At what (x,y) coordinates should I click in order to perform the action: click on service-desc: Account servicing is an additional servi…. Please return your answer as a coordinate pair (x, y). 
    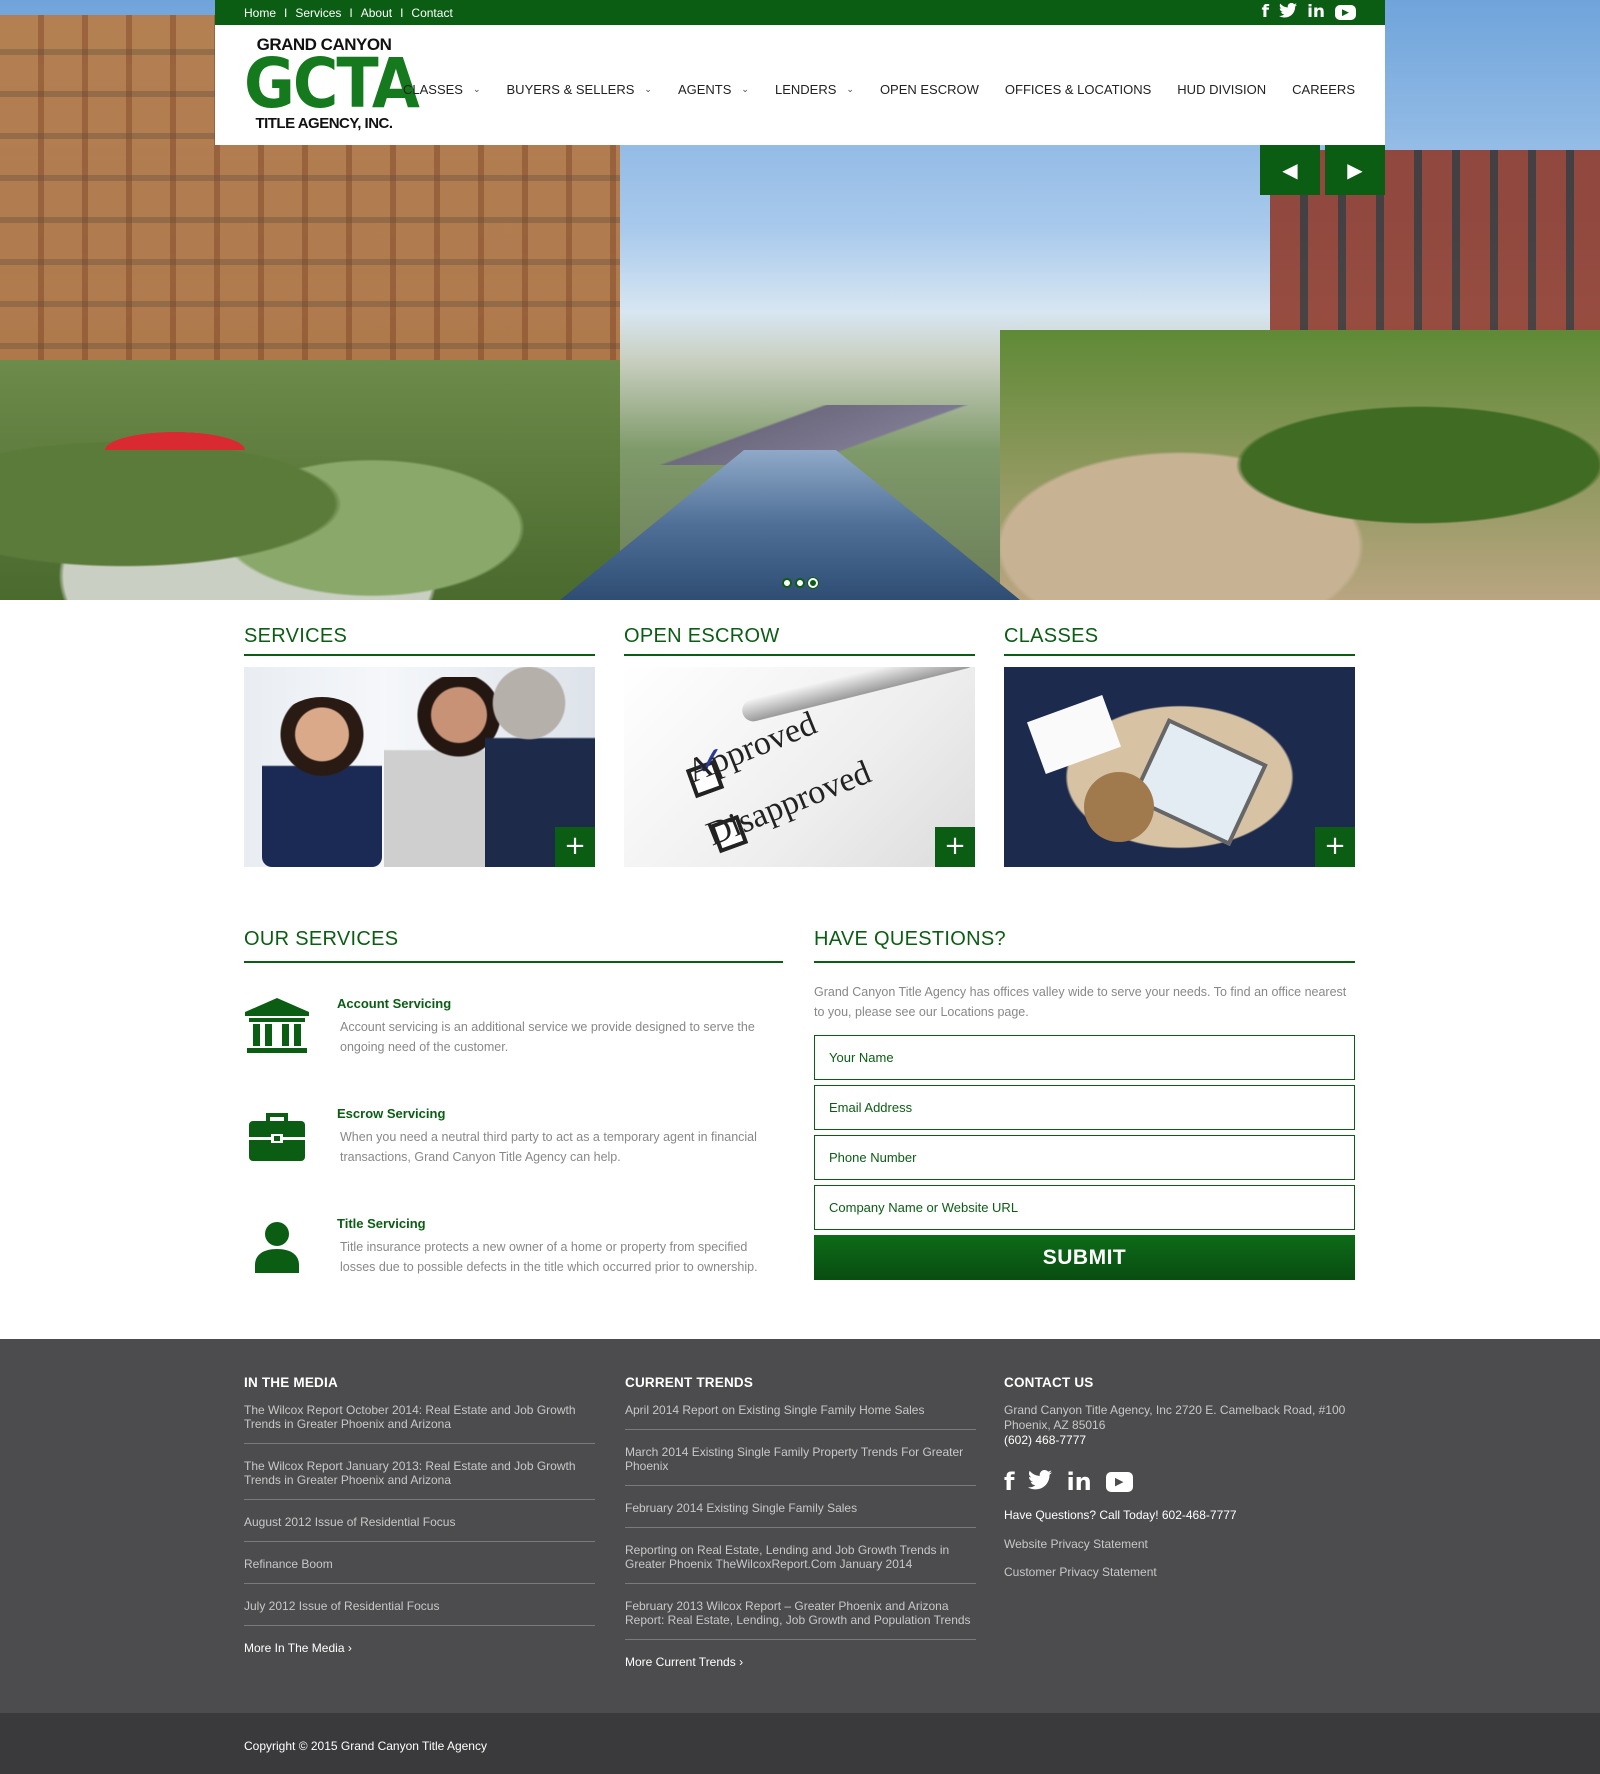
    Looking at the image, I should click on (547, 1037).